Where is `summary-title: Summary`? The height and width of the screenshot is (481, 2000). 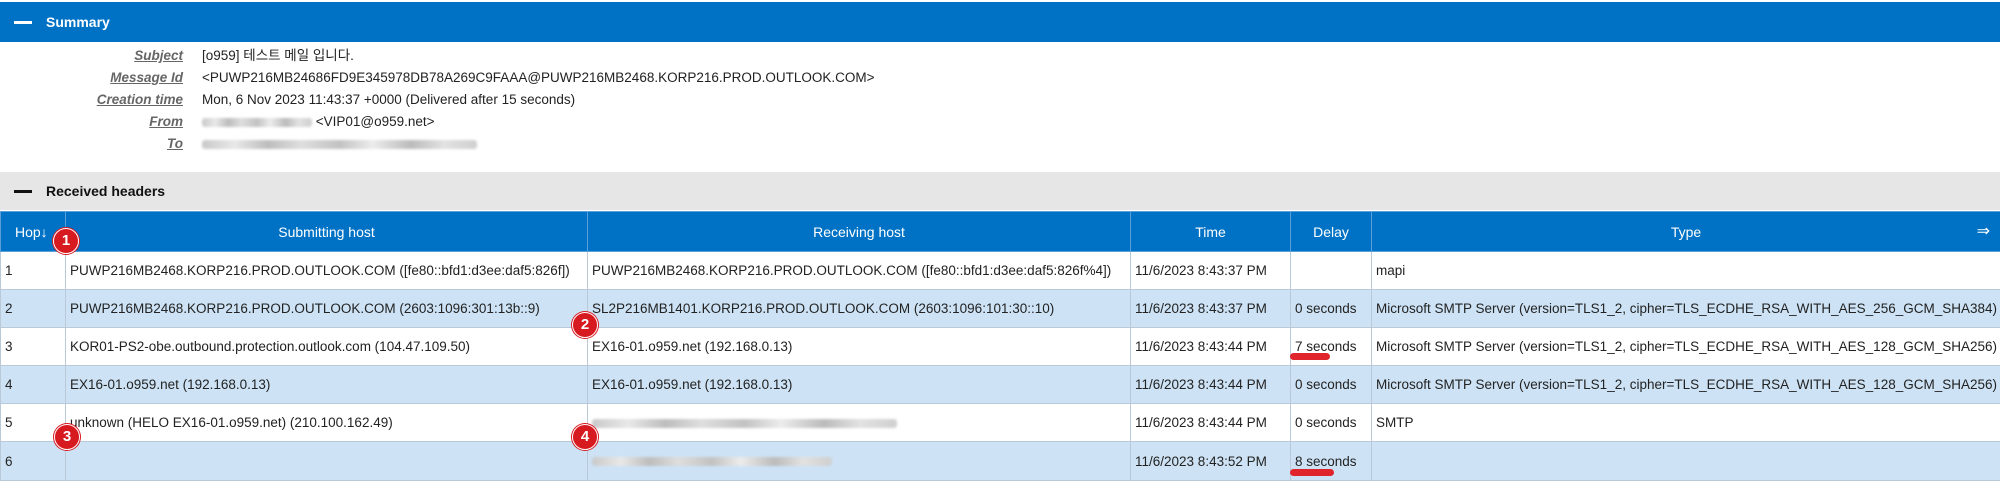
summary-title: Summary is located at coordinates (78, 22).